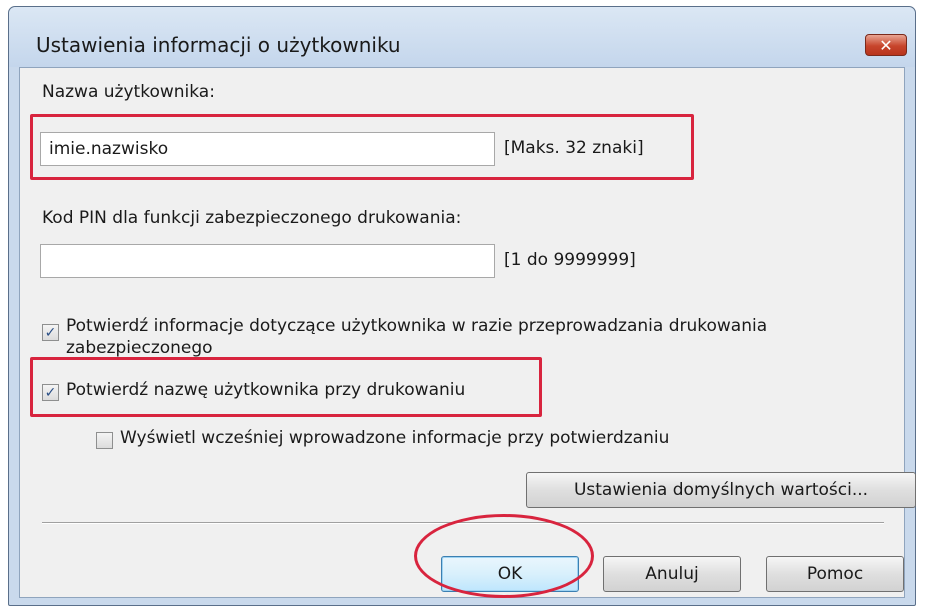 Image resolution: width=928 pixels, height=614 pixels. What do you see at coordinates (139, 348) in the screenshot?
I see `confirm-user-info-label-cont: zabezpieczonego` at bounding box center [139, 348].